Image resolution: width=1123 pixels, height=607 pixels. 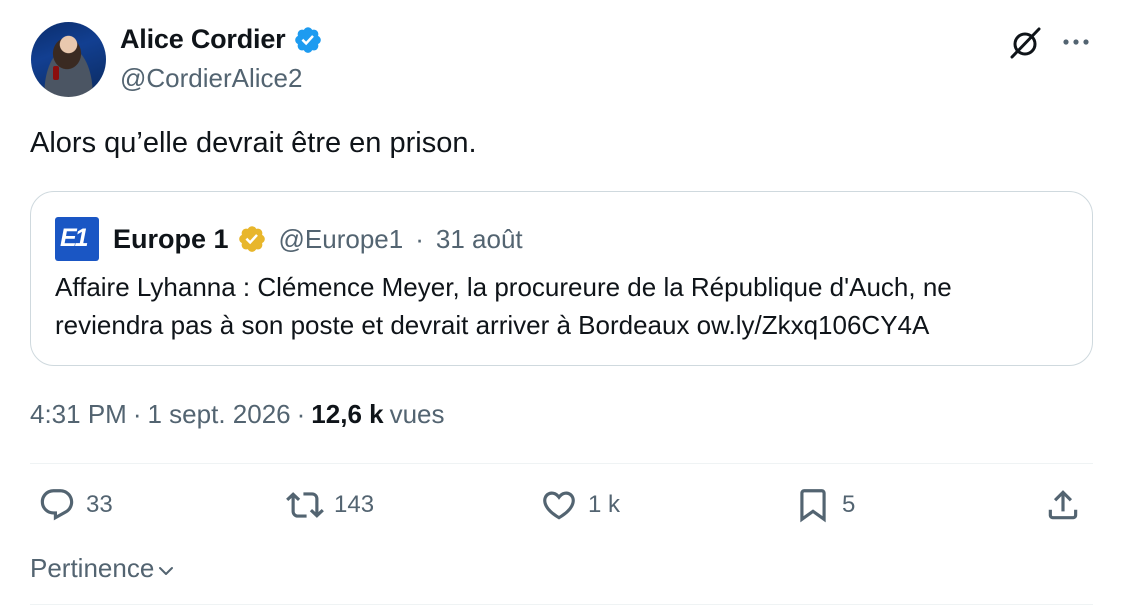 I want to click on reply-count: 33, so click(x=99, y=504).